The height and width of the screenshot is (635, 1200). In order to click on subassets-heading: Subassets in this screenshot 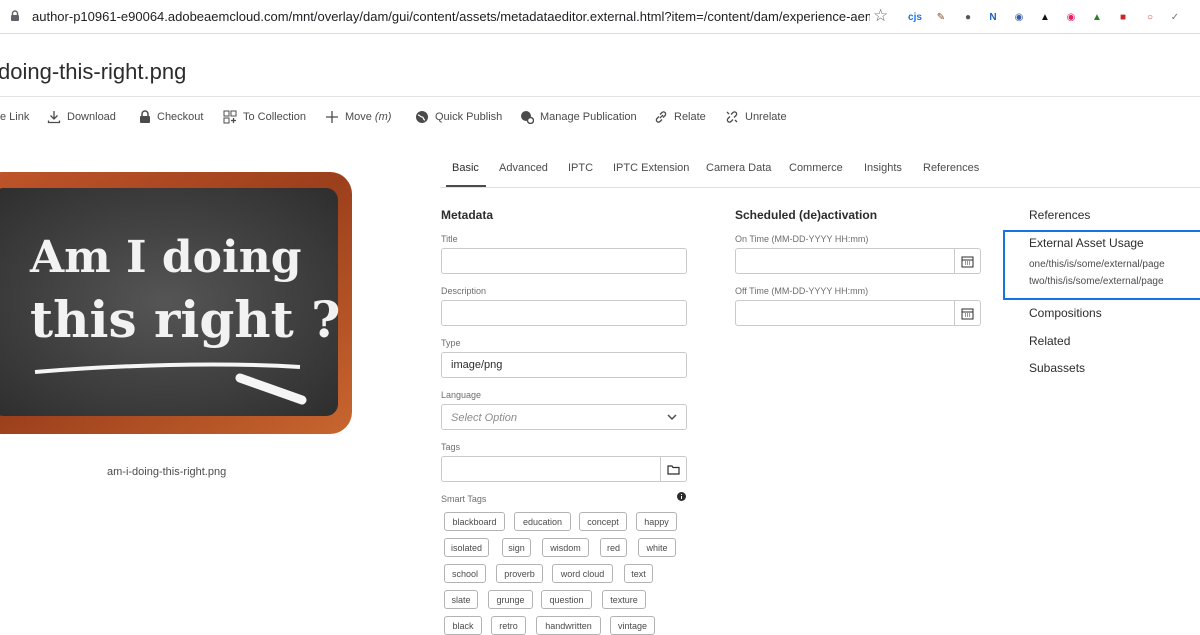, I will do `click(1057, 368)`.